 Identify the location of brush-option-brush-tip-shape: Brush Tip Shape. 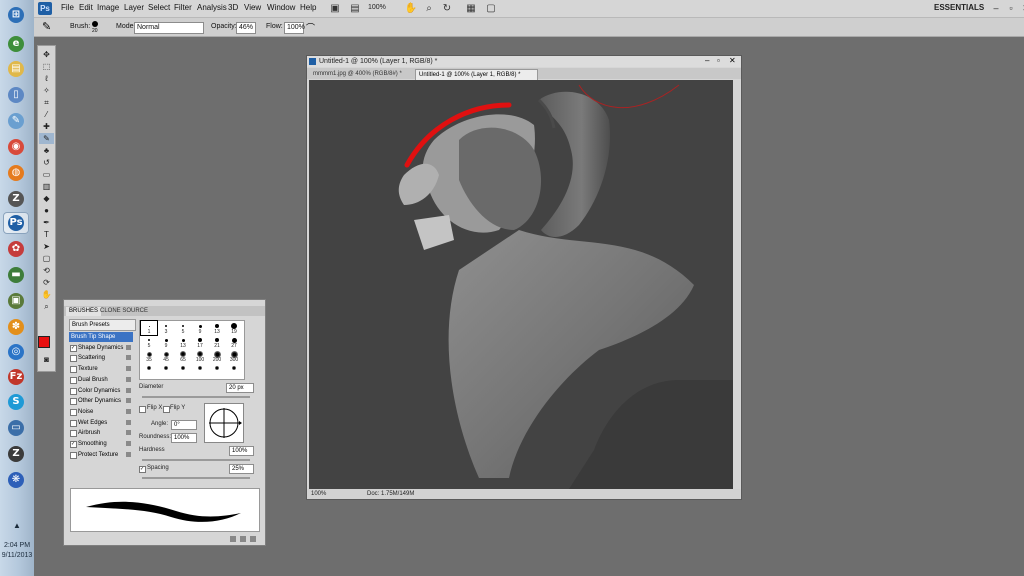
(101, 337).